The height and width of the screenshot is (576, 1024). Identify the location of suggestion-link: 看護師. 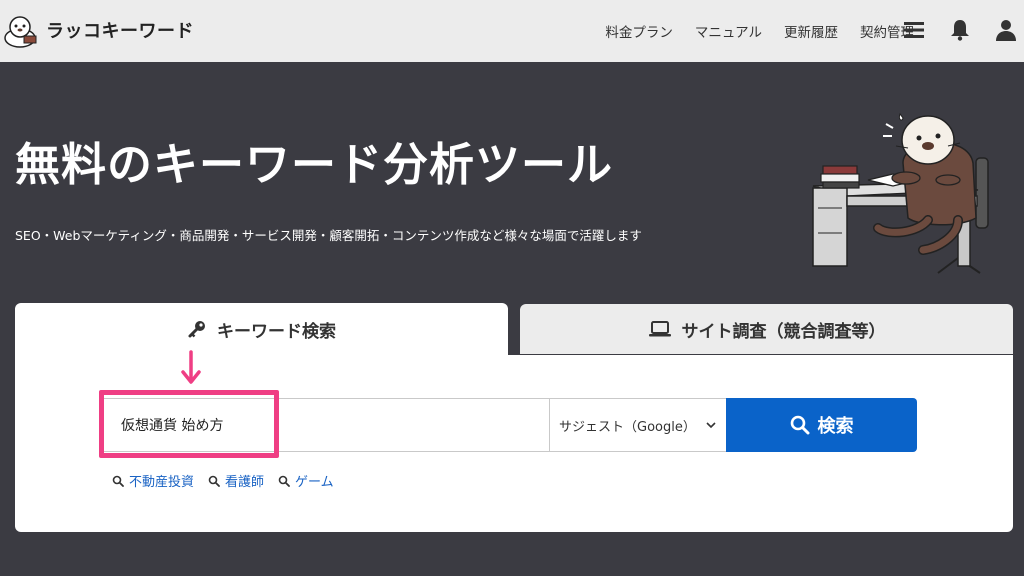
(236, 480).